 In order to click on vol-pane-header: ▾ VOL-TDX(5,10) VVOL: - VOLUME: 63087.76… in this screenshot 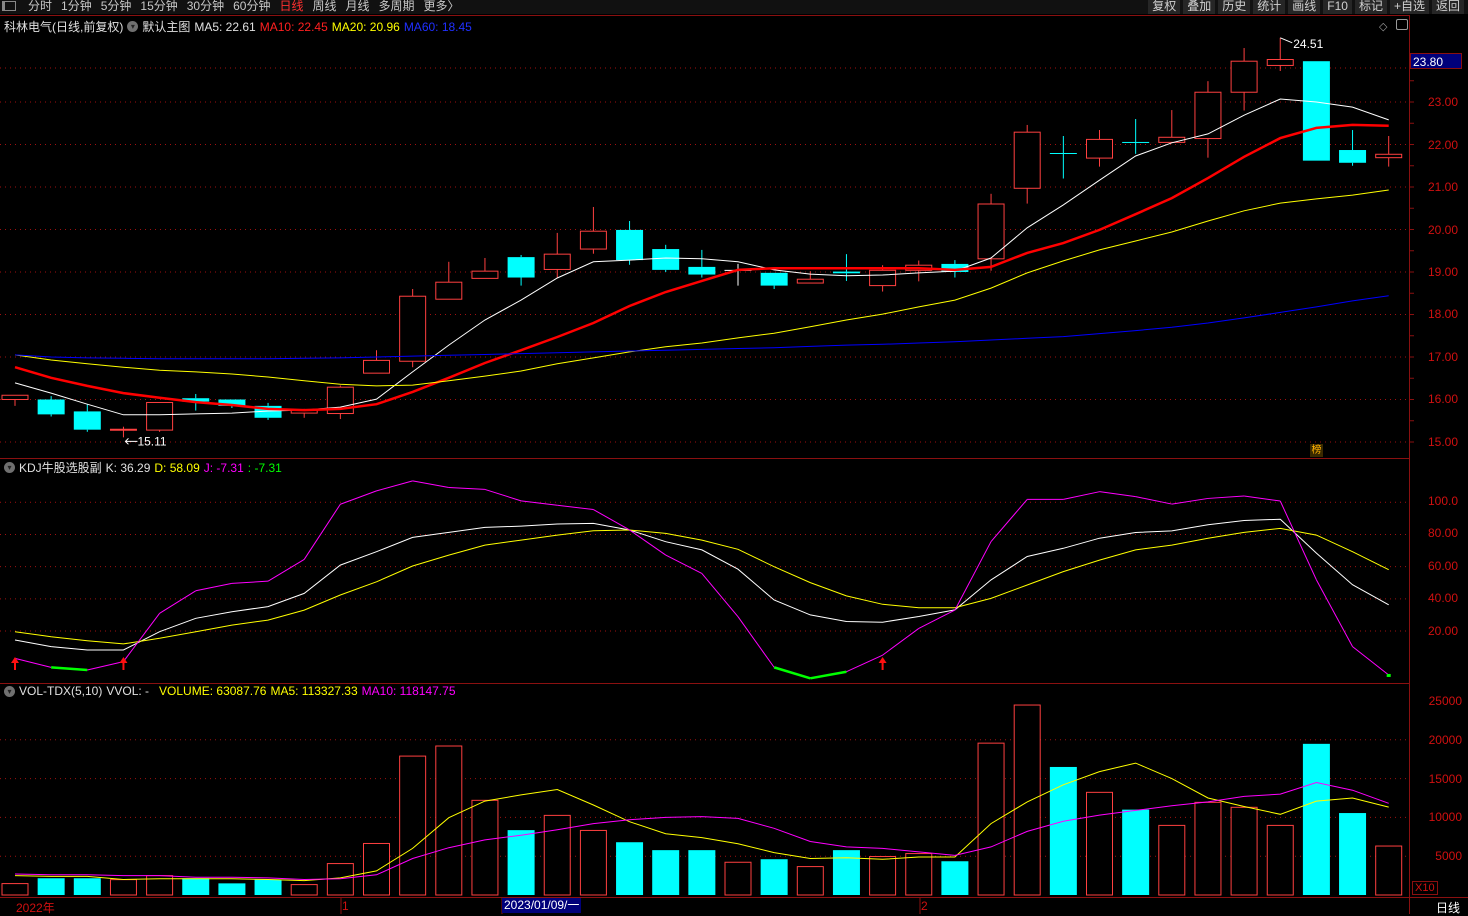, I will do `click(230, 691)`.